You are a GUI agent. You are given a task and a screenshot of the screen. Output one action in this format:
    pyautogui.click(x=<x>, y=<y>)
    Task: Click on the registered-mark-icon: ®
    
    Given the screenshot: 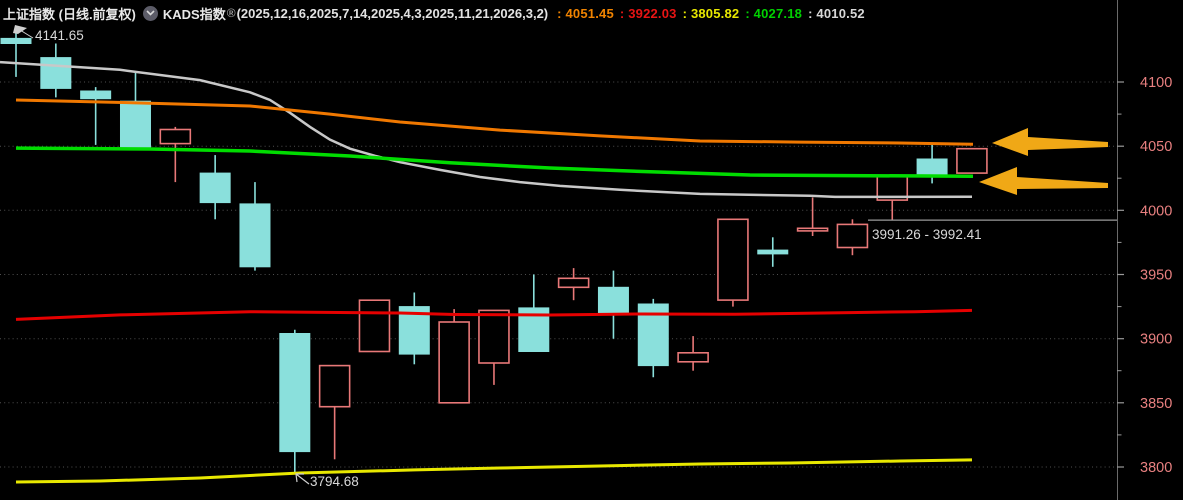 What is the action you would take?
    pyautogui.click(x=231, y=13)
    